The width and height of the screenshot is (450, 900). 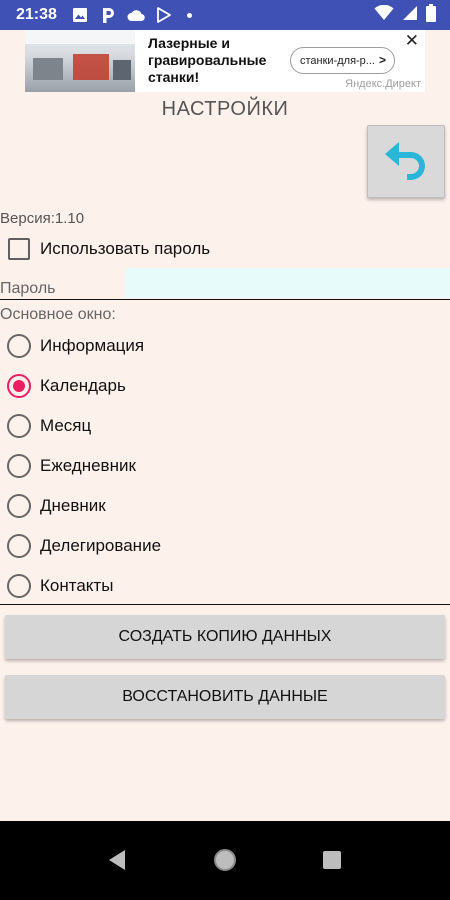 What do you see at coordinates (77, 585) in the screenshot?
I see `radio-label: Контакты` at bounding box center [77, 585].